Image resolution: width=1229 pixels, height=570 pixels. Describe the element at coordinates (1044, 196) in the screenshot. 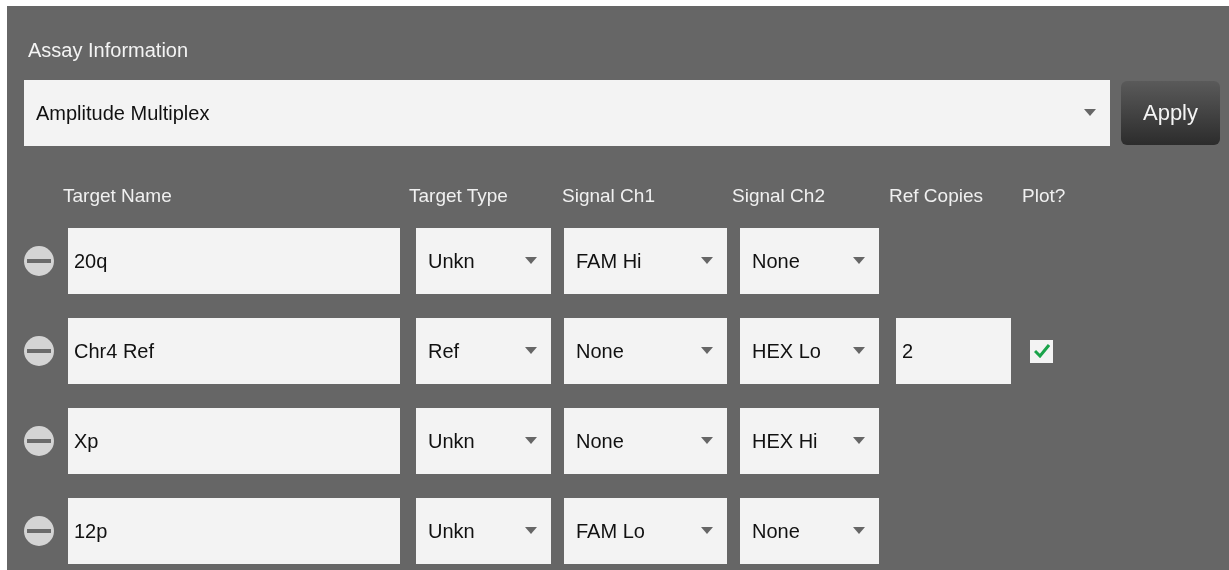

I see `column-header: Plot?` at that location.